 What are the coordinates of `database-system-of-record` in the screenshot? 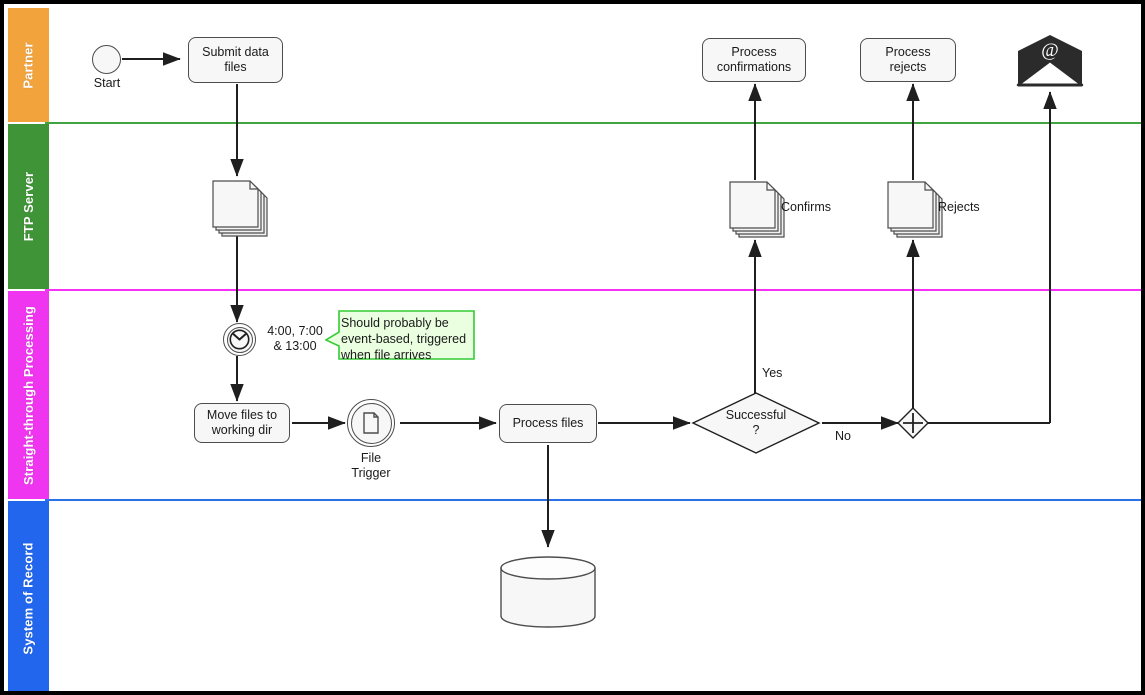 It's located at (548, 592).